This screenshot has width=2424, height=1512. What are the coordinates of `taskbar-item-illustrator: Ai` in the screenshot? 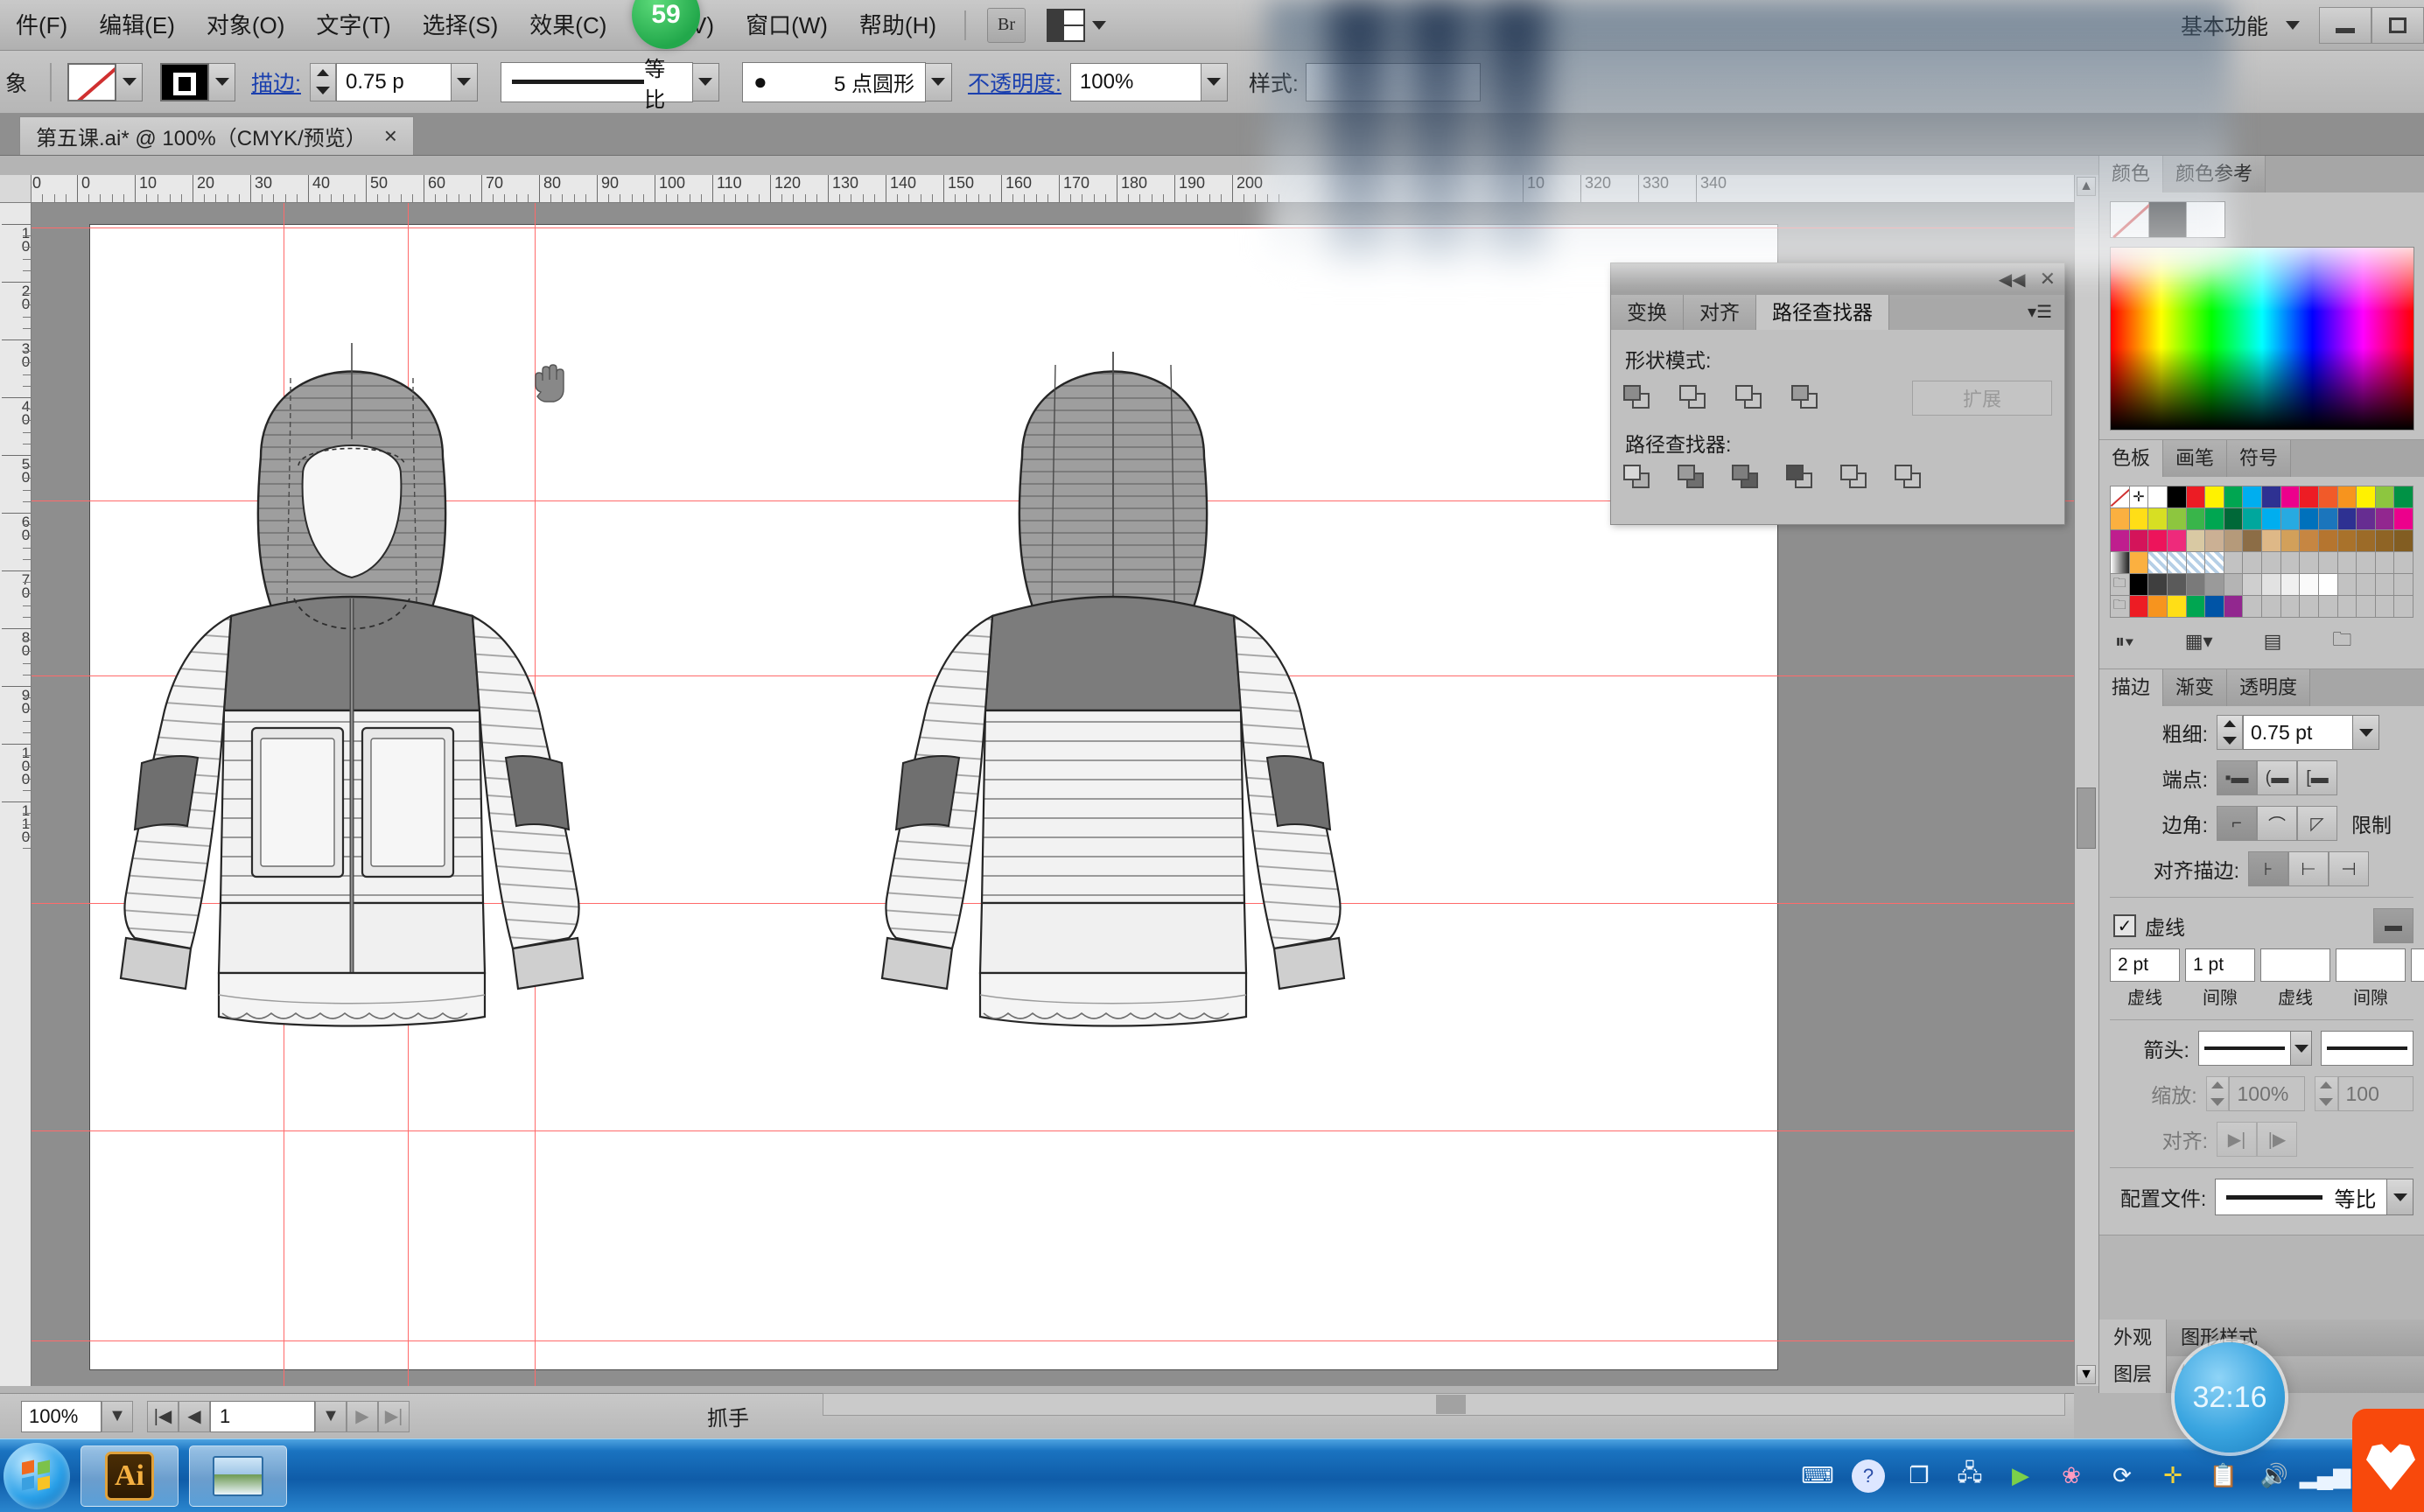 It's located at (130, 1476).